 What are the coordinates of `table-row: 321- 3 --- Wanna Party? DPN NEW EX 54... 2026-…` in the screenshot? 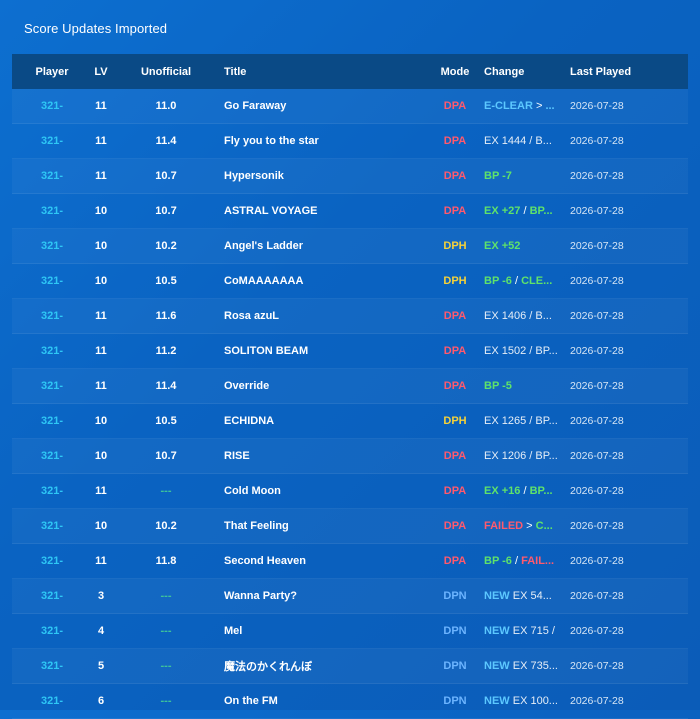 It's located at (350, 596).